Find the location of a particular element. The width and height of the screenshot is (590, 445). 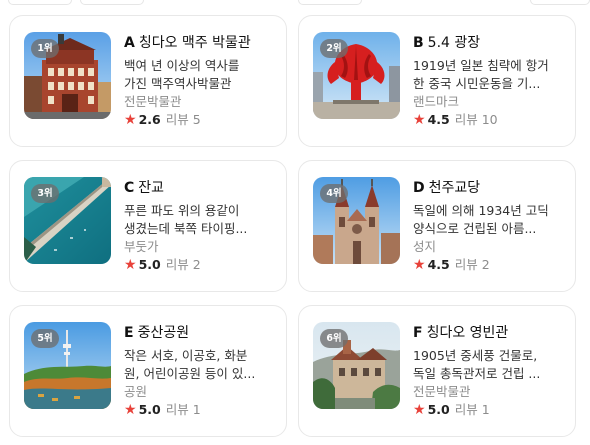

review-count: 10 is located at coordinates (489, 119).